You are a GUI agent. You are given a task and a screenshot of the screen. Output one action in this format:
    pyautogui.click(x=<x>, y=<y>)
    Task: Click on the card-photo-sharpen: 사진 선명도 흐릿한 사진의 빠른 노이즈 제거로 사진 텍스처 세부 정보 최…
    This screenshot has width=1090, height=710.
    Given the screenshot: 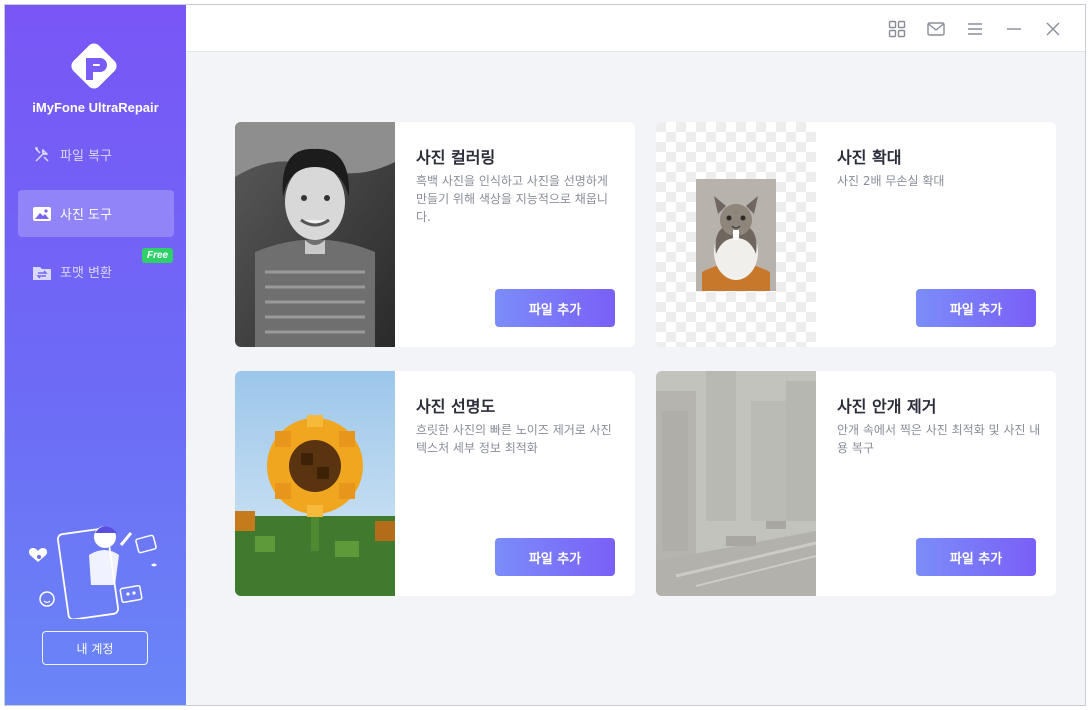 What is the action you would take?
    pyautogui.click(x=435, y=483)
    